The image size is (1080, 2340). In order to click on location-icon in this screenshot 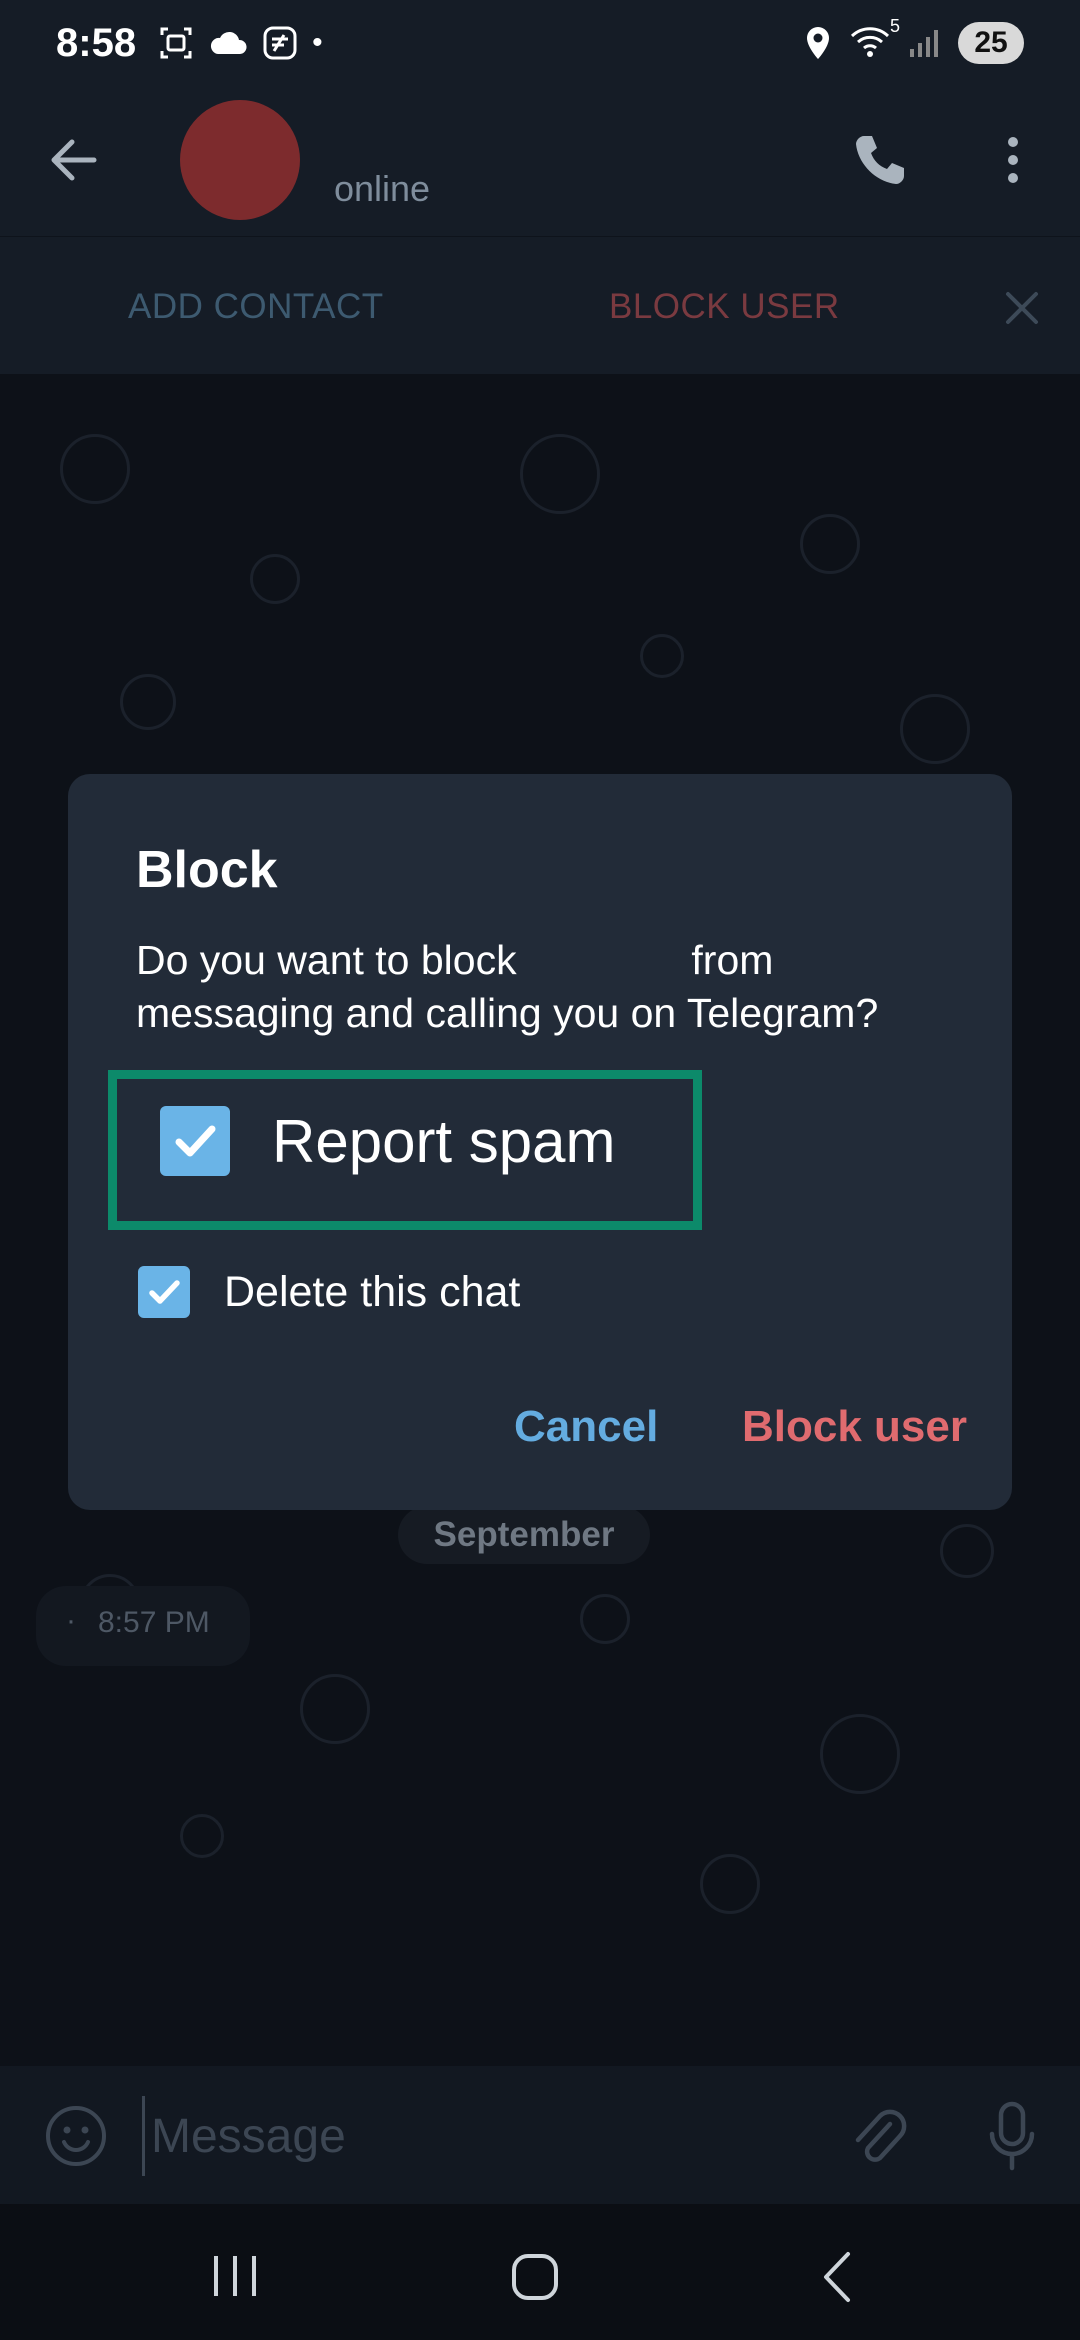, I will do `click(818, 43)`.